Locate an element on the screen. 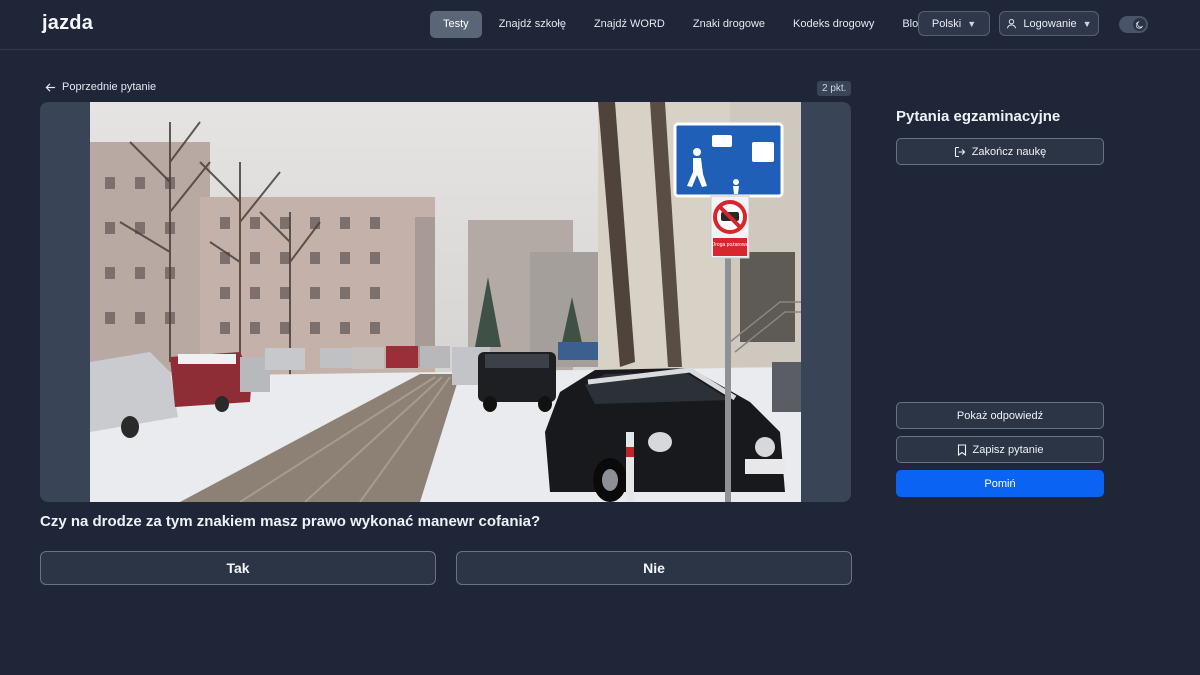 The image size is (1200, 675). panel-title: Pytania egzaminacyjne is located at coordinates (978, 116).